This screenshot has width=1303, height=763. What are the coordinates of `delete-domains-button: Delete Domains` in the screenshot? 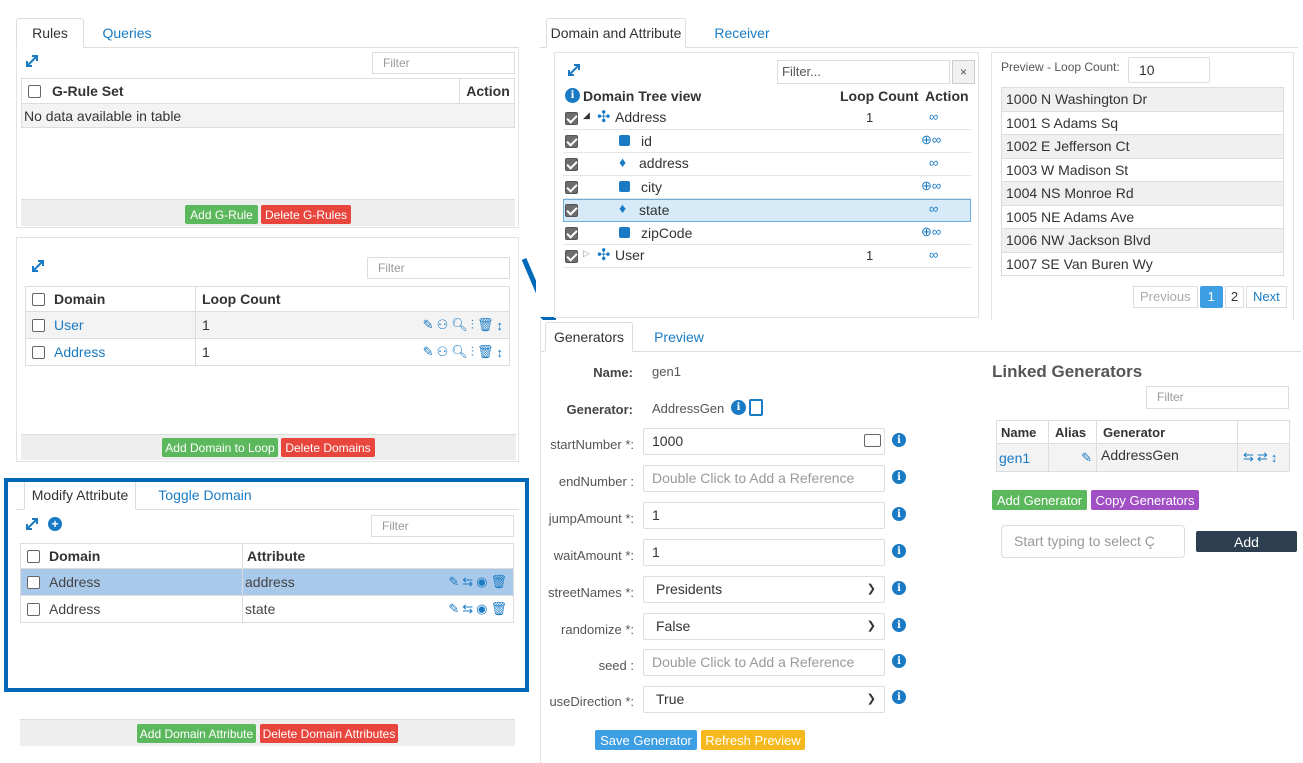 It's located at (328, 447).